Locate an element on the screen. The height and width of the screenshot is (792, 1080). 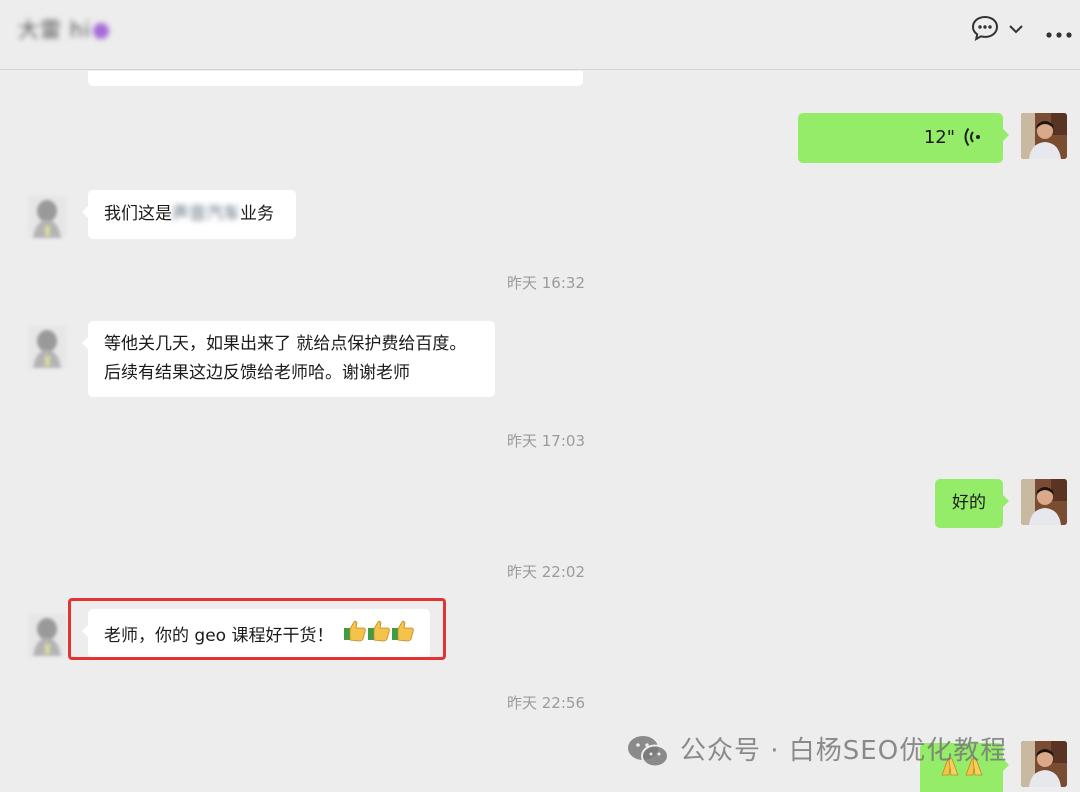
chat-bubble-icon is located at coordinates (985, 30).